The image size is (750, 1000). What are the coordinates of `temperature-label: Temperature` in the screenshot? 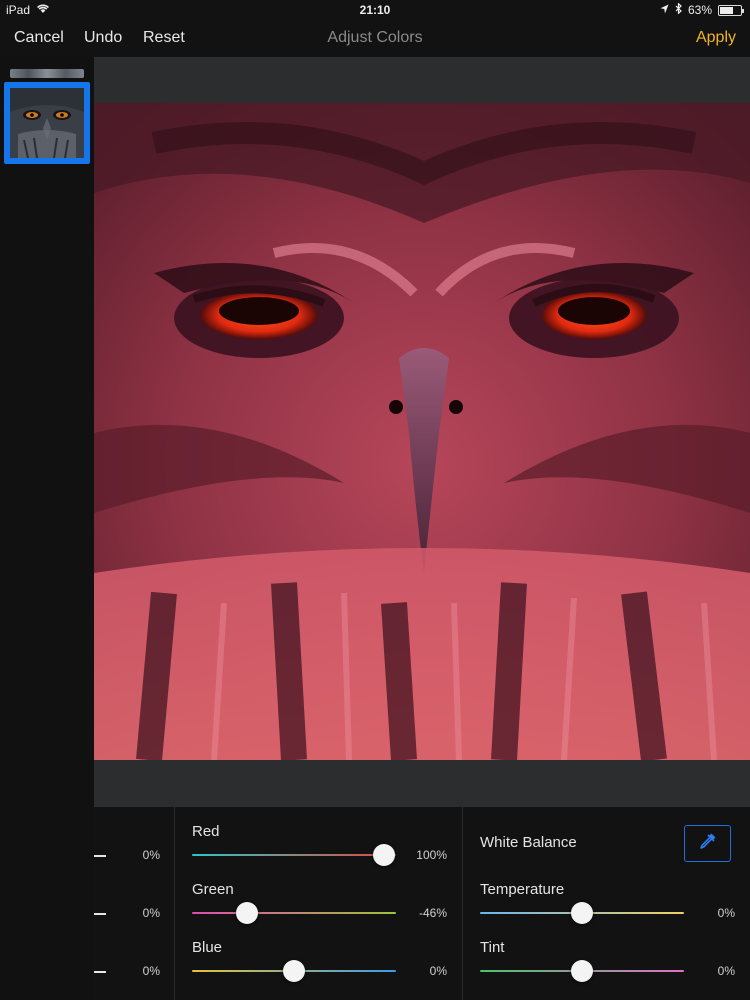 It's located at (522, 889).